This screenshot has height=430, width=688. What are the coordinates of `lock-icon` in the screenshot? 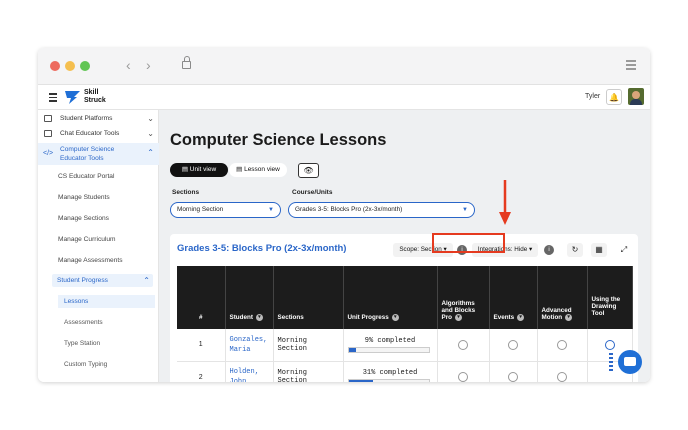 It's located at (186, 62).